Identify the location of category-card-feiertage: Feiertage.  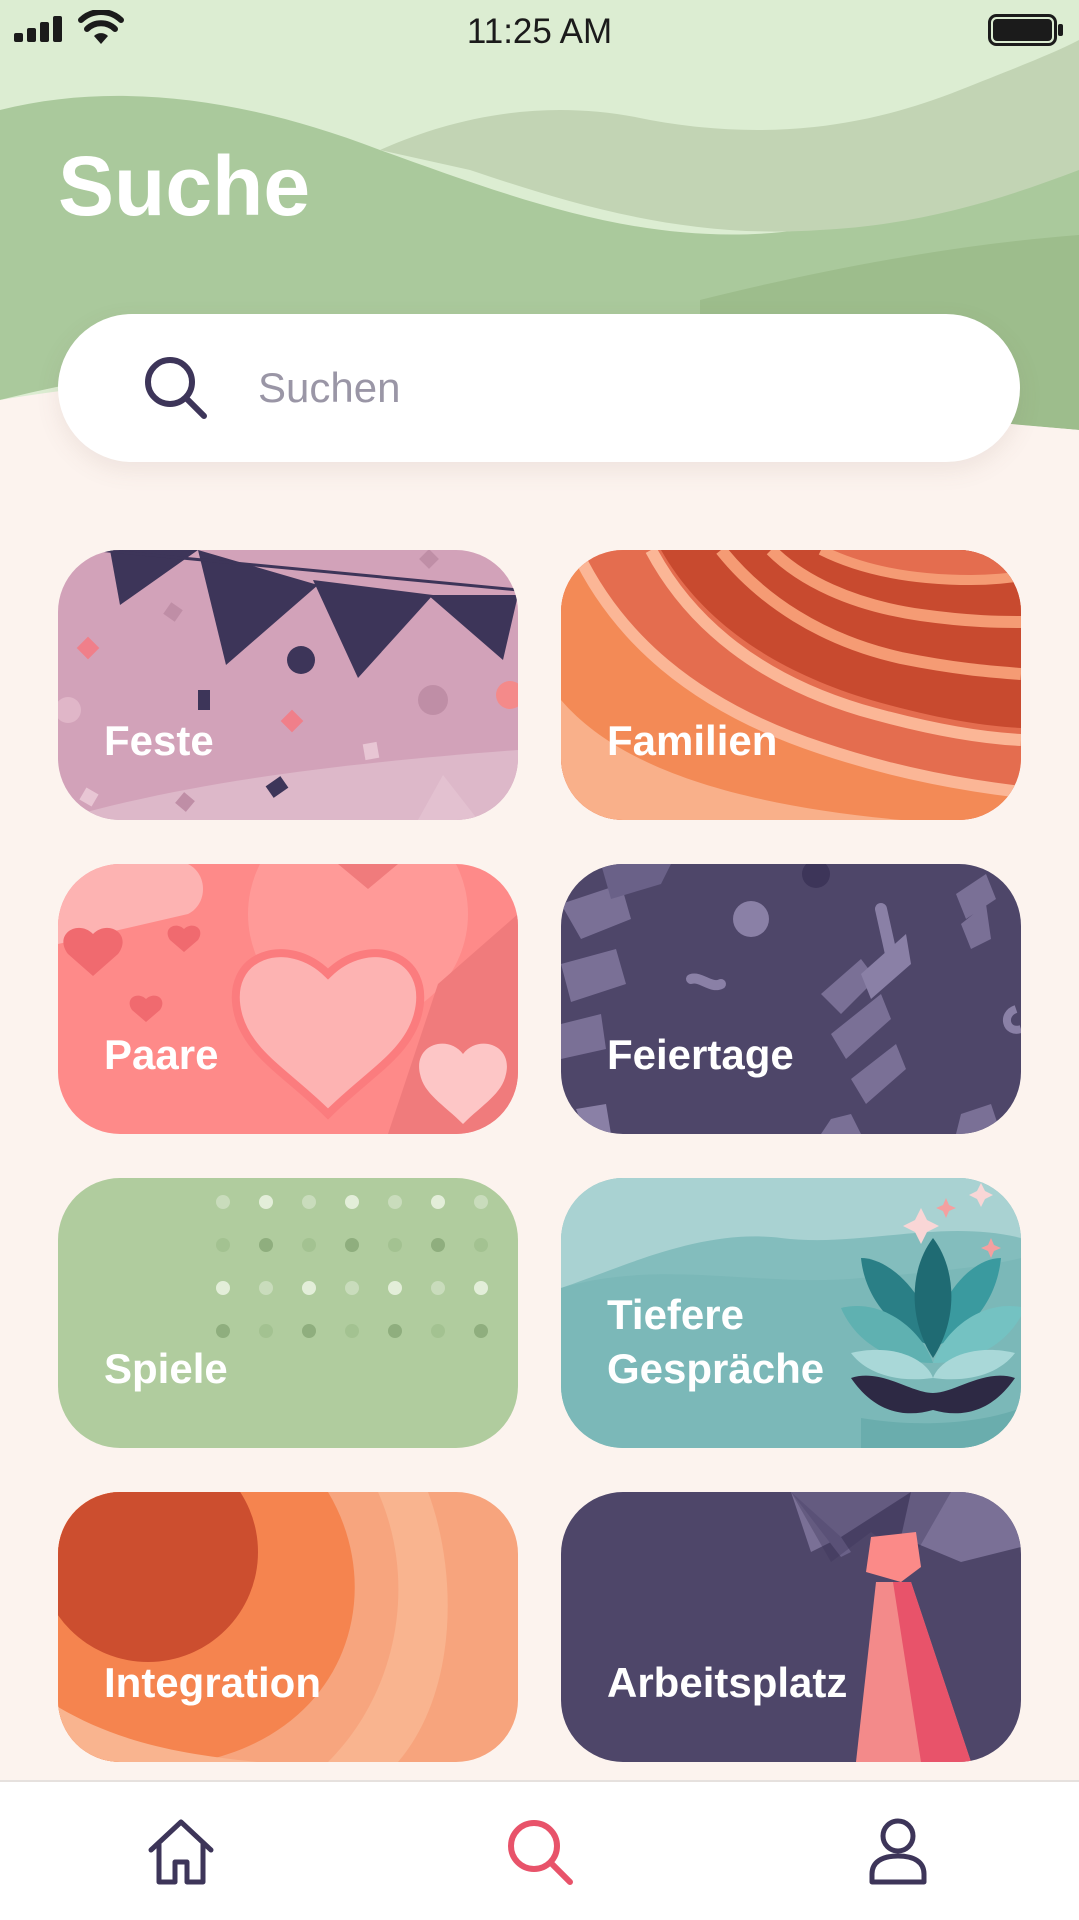
(791, 999).